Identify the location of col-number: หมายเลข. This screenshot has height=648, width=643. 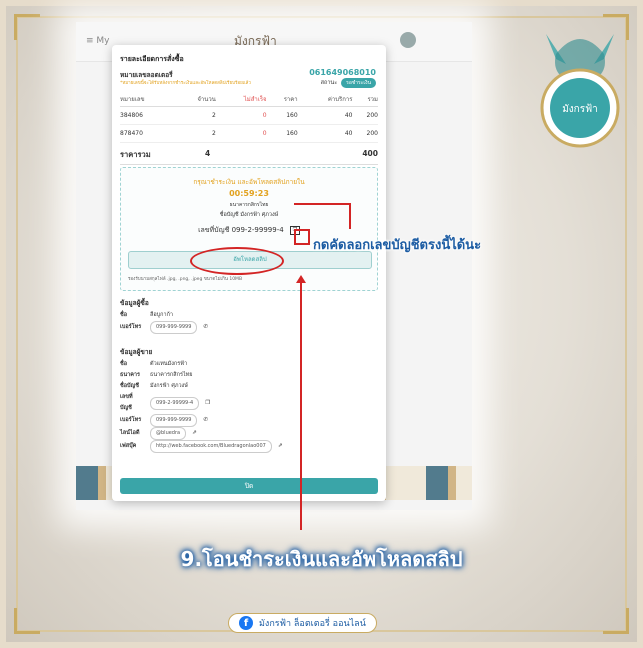
(147, 99).